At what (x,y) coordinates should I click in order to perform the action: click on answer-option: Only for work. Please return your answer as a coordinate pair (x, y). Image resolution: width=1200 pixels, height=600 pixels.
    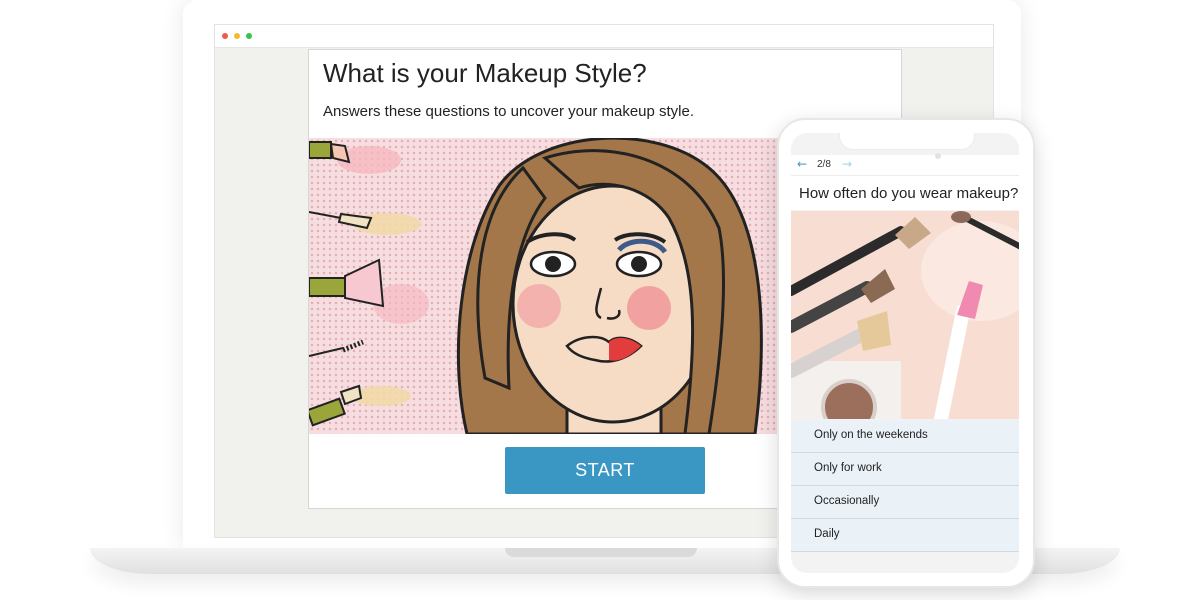
    Looking at the image, I should click on (905, 469).